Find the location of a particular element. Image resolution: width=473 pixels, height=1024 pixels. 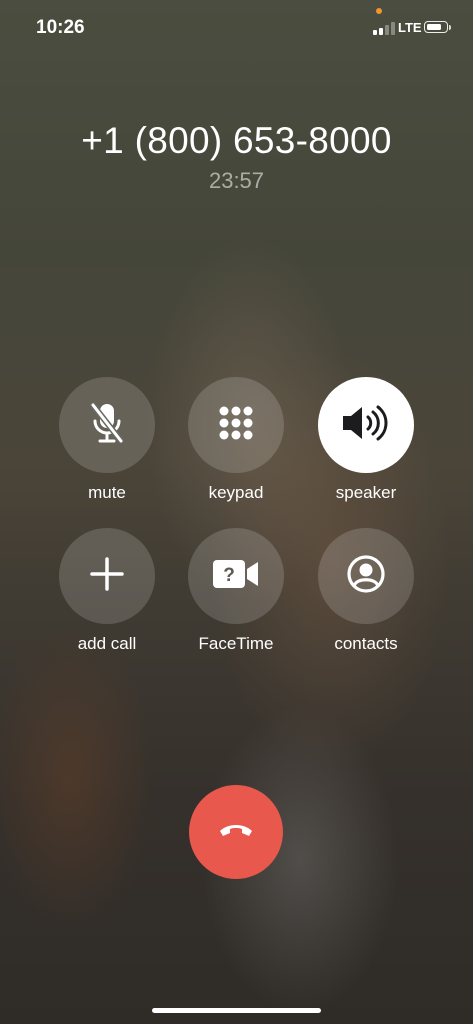

cellular-signal-icon is located at coordinates (384, 28).